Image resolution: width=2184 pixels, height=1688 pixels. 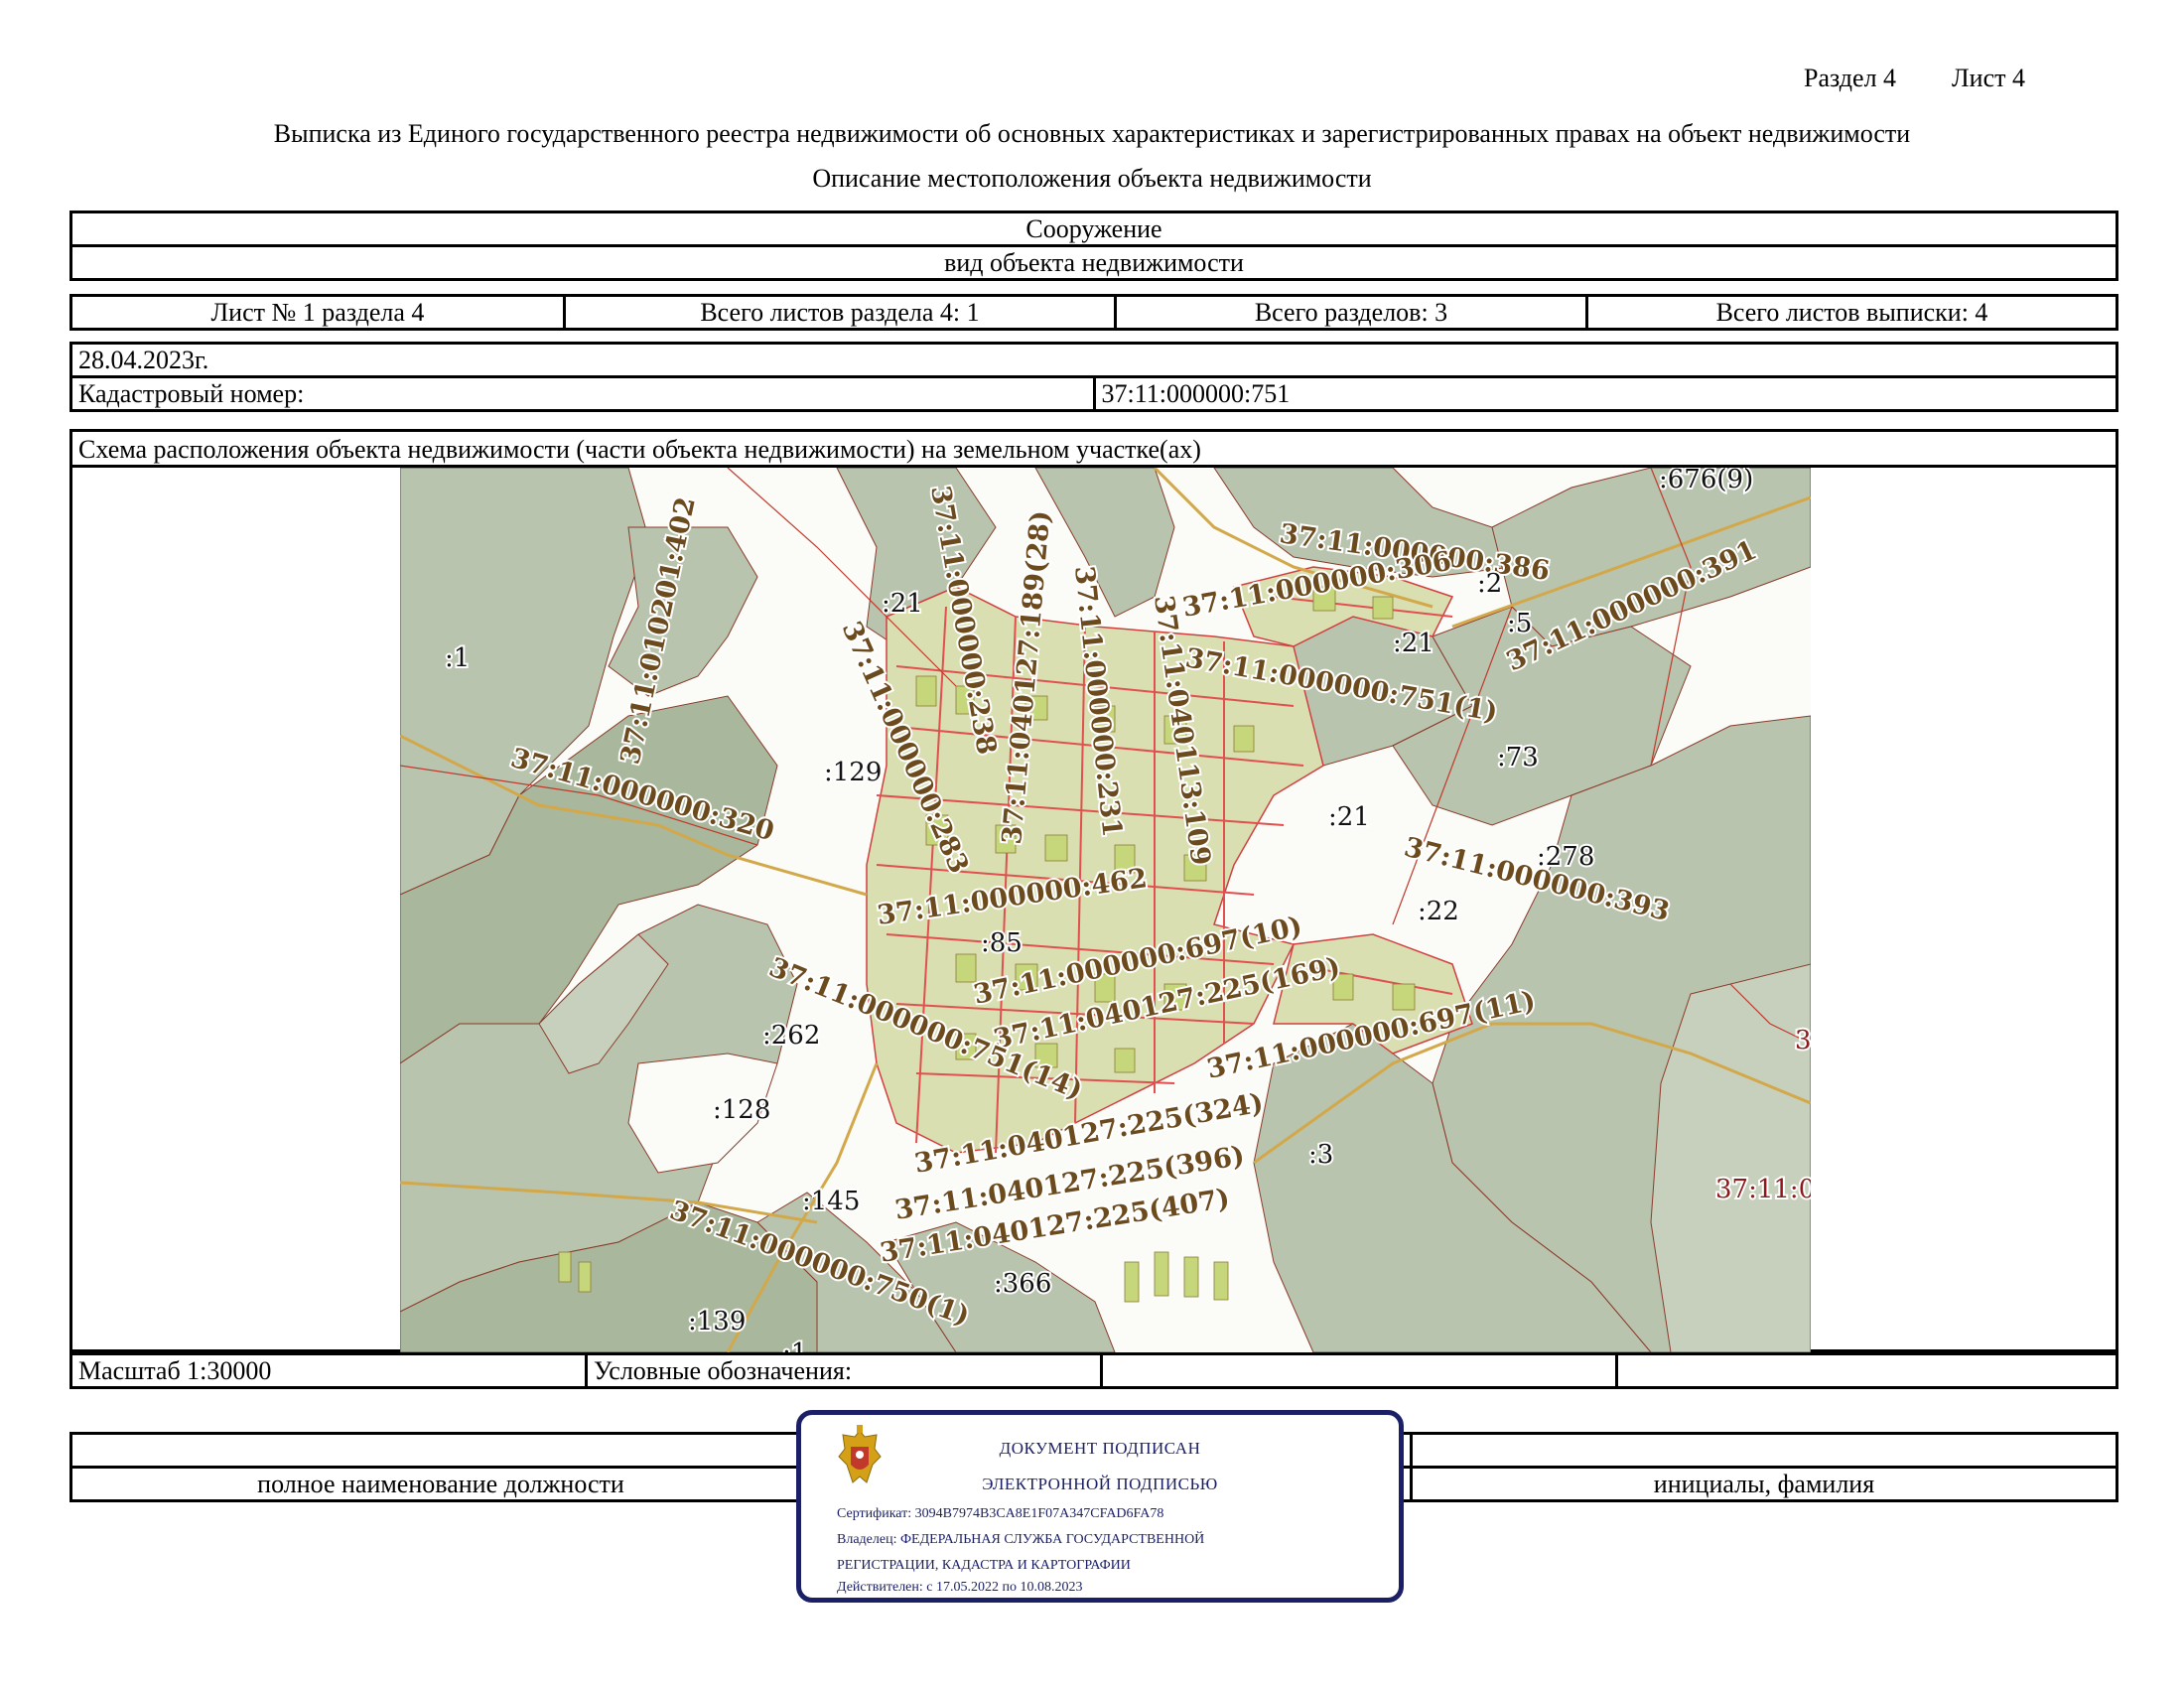 What do you see at coordinates (328, 1370) in the screenshot?
I see `map-scale: Масштаб 1:30000` at bounding box center [328, 1370].